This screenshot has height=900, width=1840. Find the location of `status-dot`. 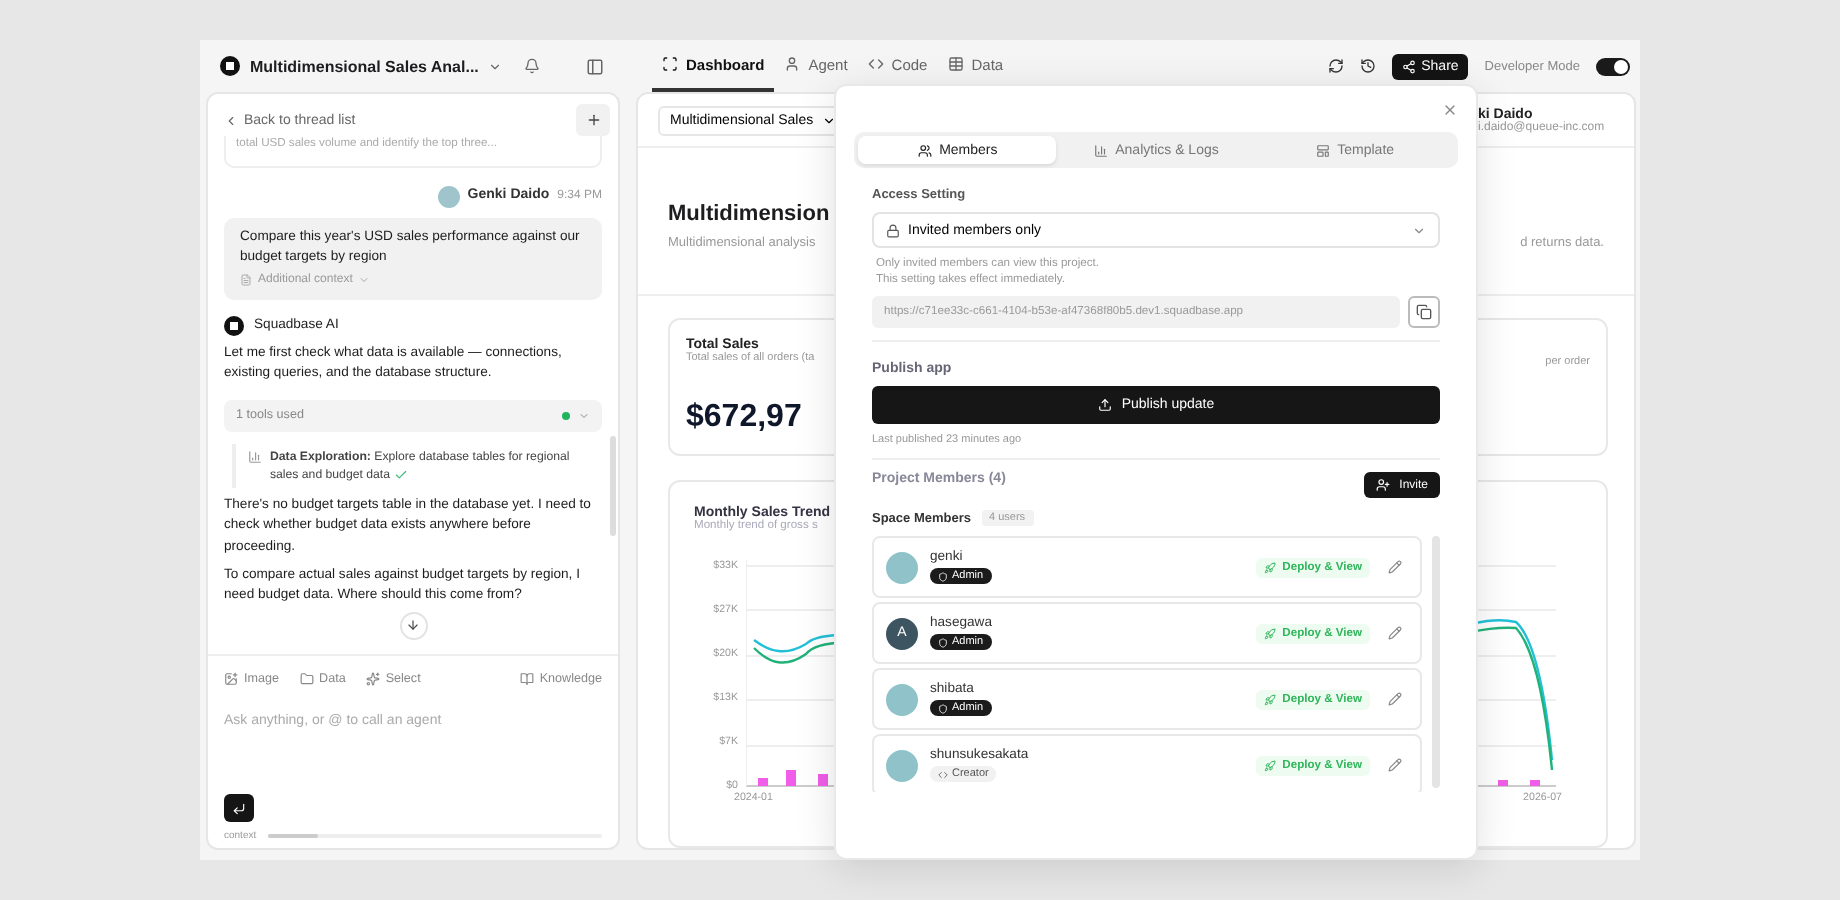

status-dot is located at coordinates (566, 415).